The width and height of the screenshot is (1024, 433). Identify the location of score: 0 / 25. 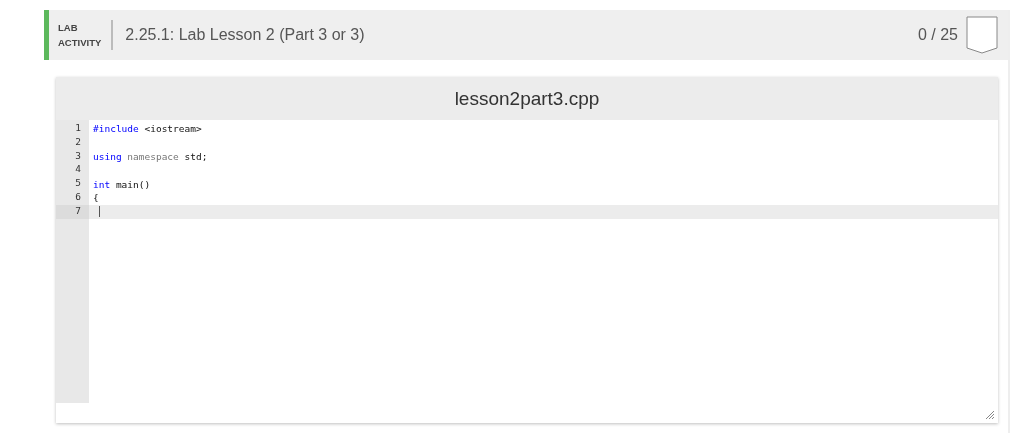
(937, 35).